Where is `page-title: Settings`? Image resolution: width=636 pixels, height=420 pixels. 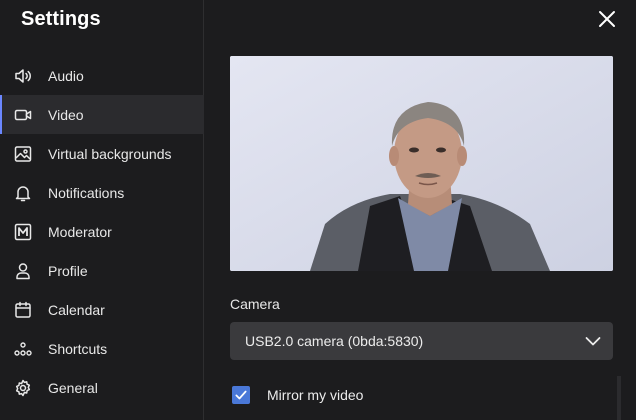
page-title: Settings is located at coordinates (61, 19).